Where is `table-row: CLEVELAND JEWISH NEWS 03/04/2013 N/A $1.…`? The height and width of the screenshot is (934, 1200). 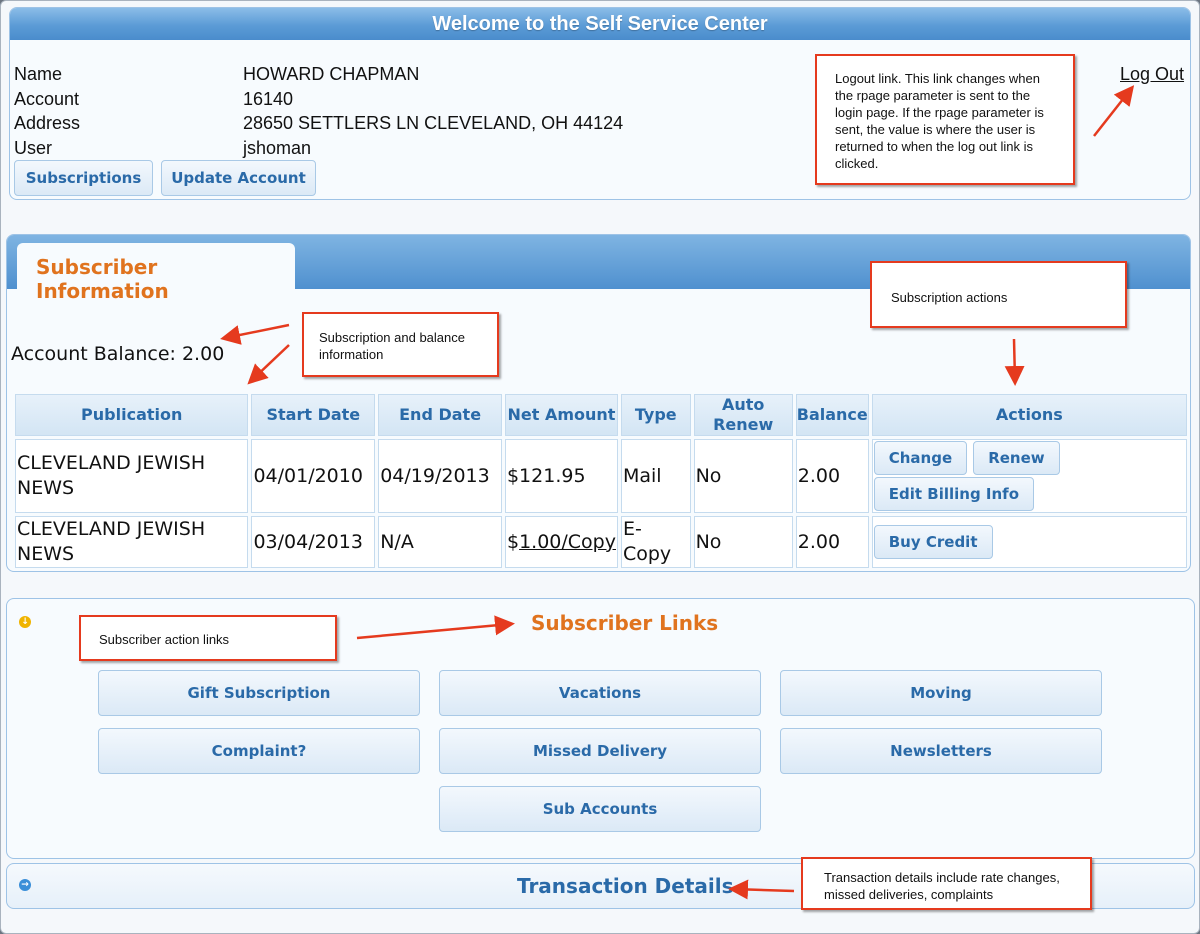
table-row: CLEVELAND JEWISH NEWS 03/04/2013 N/A $1.… is located at coordinates (601, 542).